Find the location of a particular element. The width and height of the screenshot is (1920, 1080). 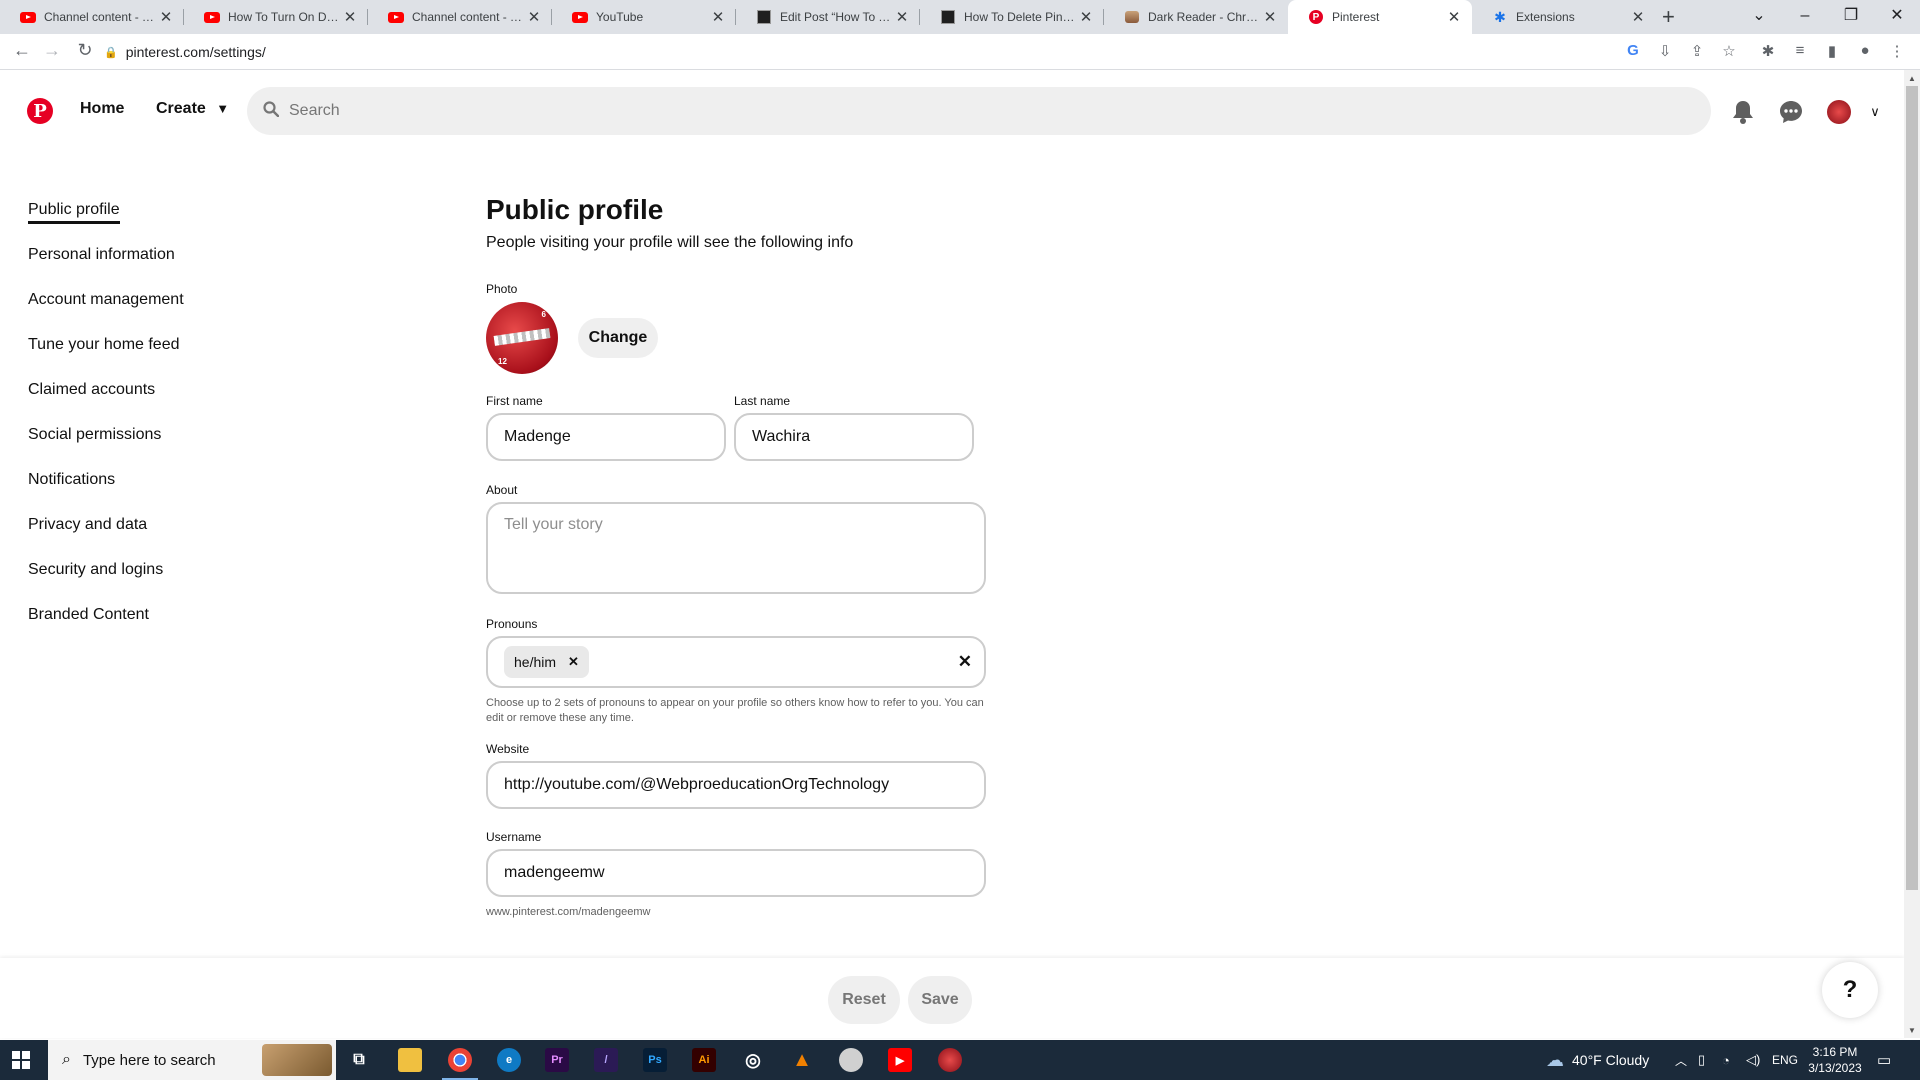

illustrator-icon: Ai is located at coordinates (704, 1060).